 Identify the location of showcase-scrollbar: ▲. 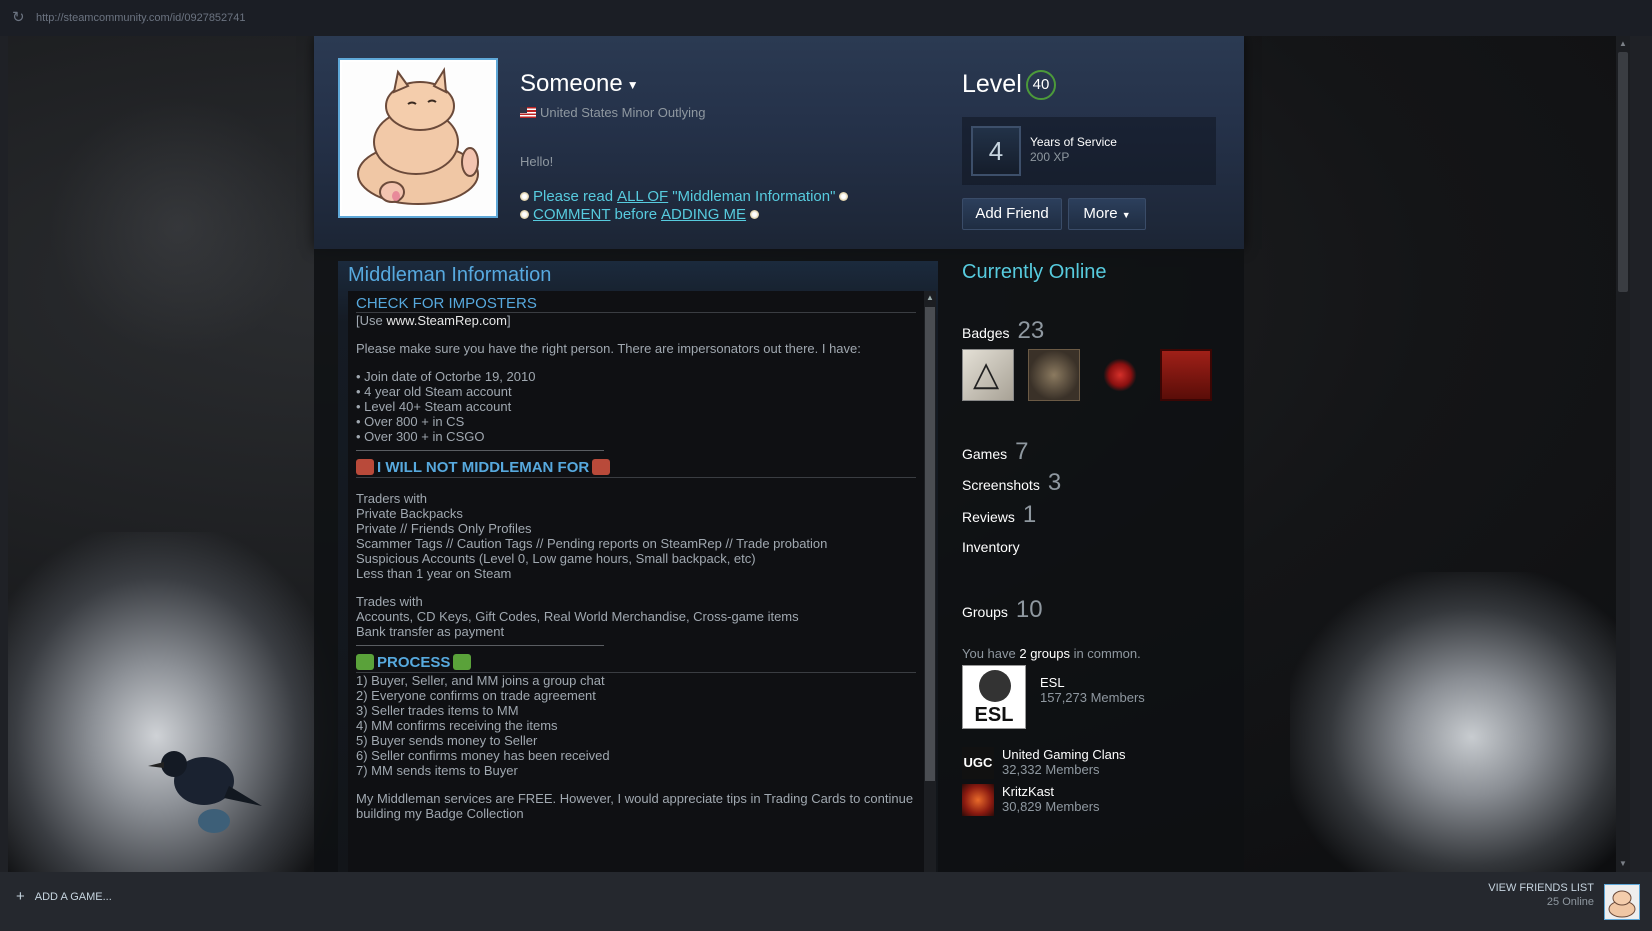
(930, 581).